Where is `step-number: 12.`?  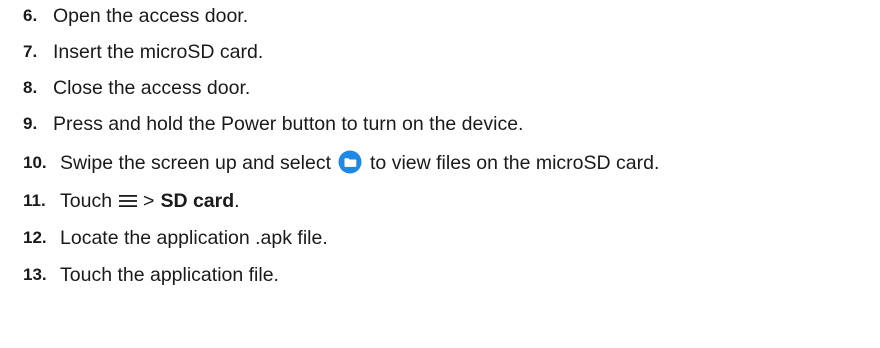
step-number: 12. is located at coordinates (35, 237).